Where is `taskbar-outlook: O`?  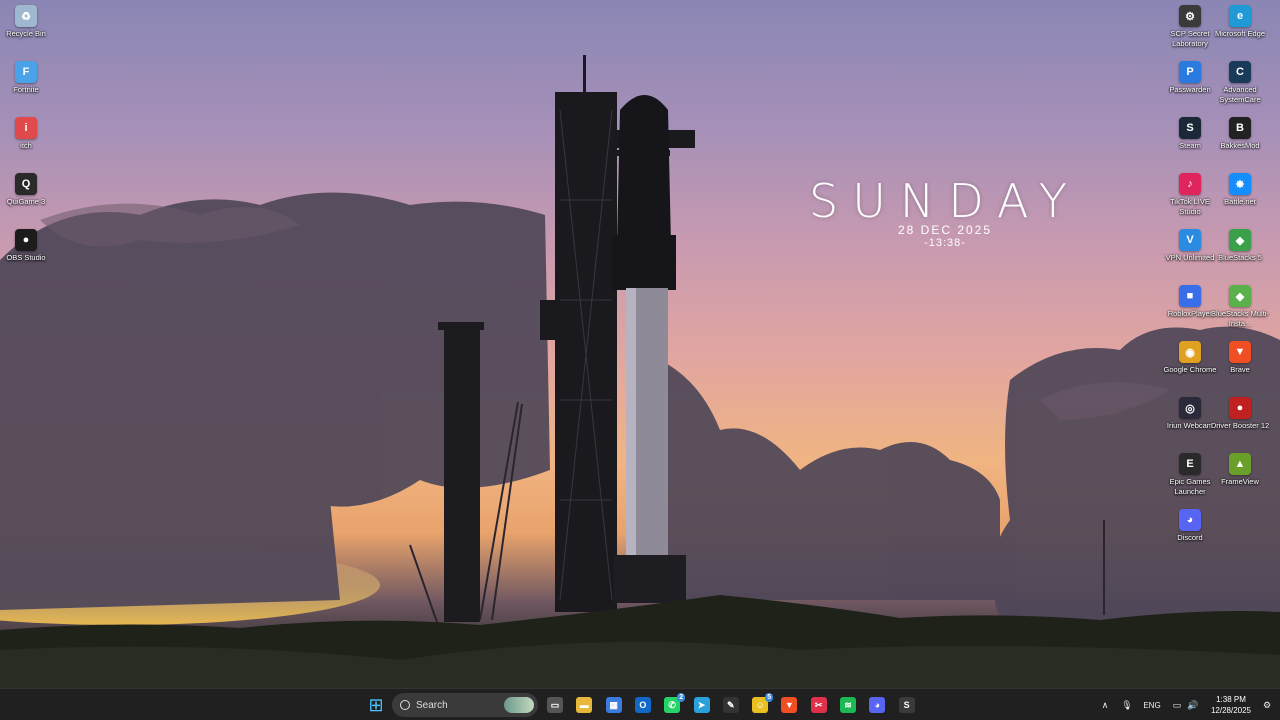 taskbar-outlook: O is located at coordinates (643, 705).